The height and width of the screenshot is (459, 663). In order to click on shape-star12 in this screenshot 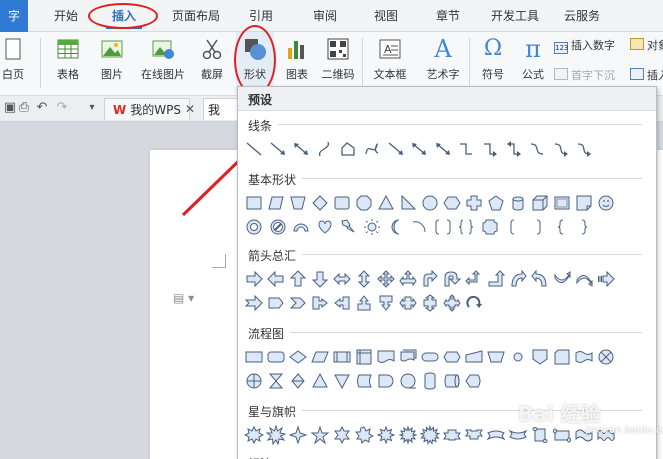, I will do `click(430, 435)`.